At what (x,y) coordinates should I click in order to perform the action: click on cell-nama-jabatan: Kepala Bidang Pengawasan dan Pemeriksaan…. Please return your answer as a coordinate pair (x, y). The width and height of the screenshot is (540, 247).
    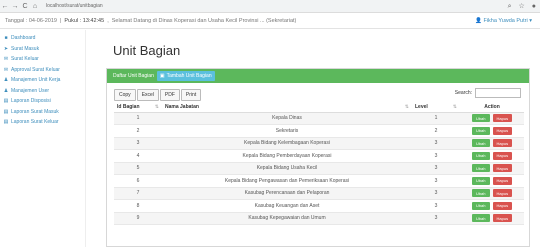
    Looking at the image, I should click on (287, 181).